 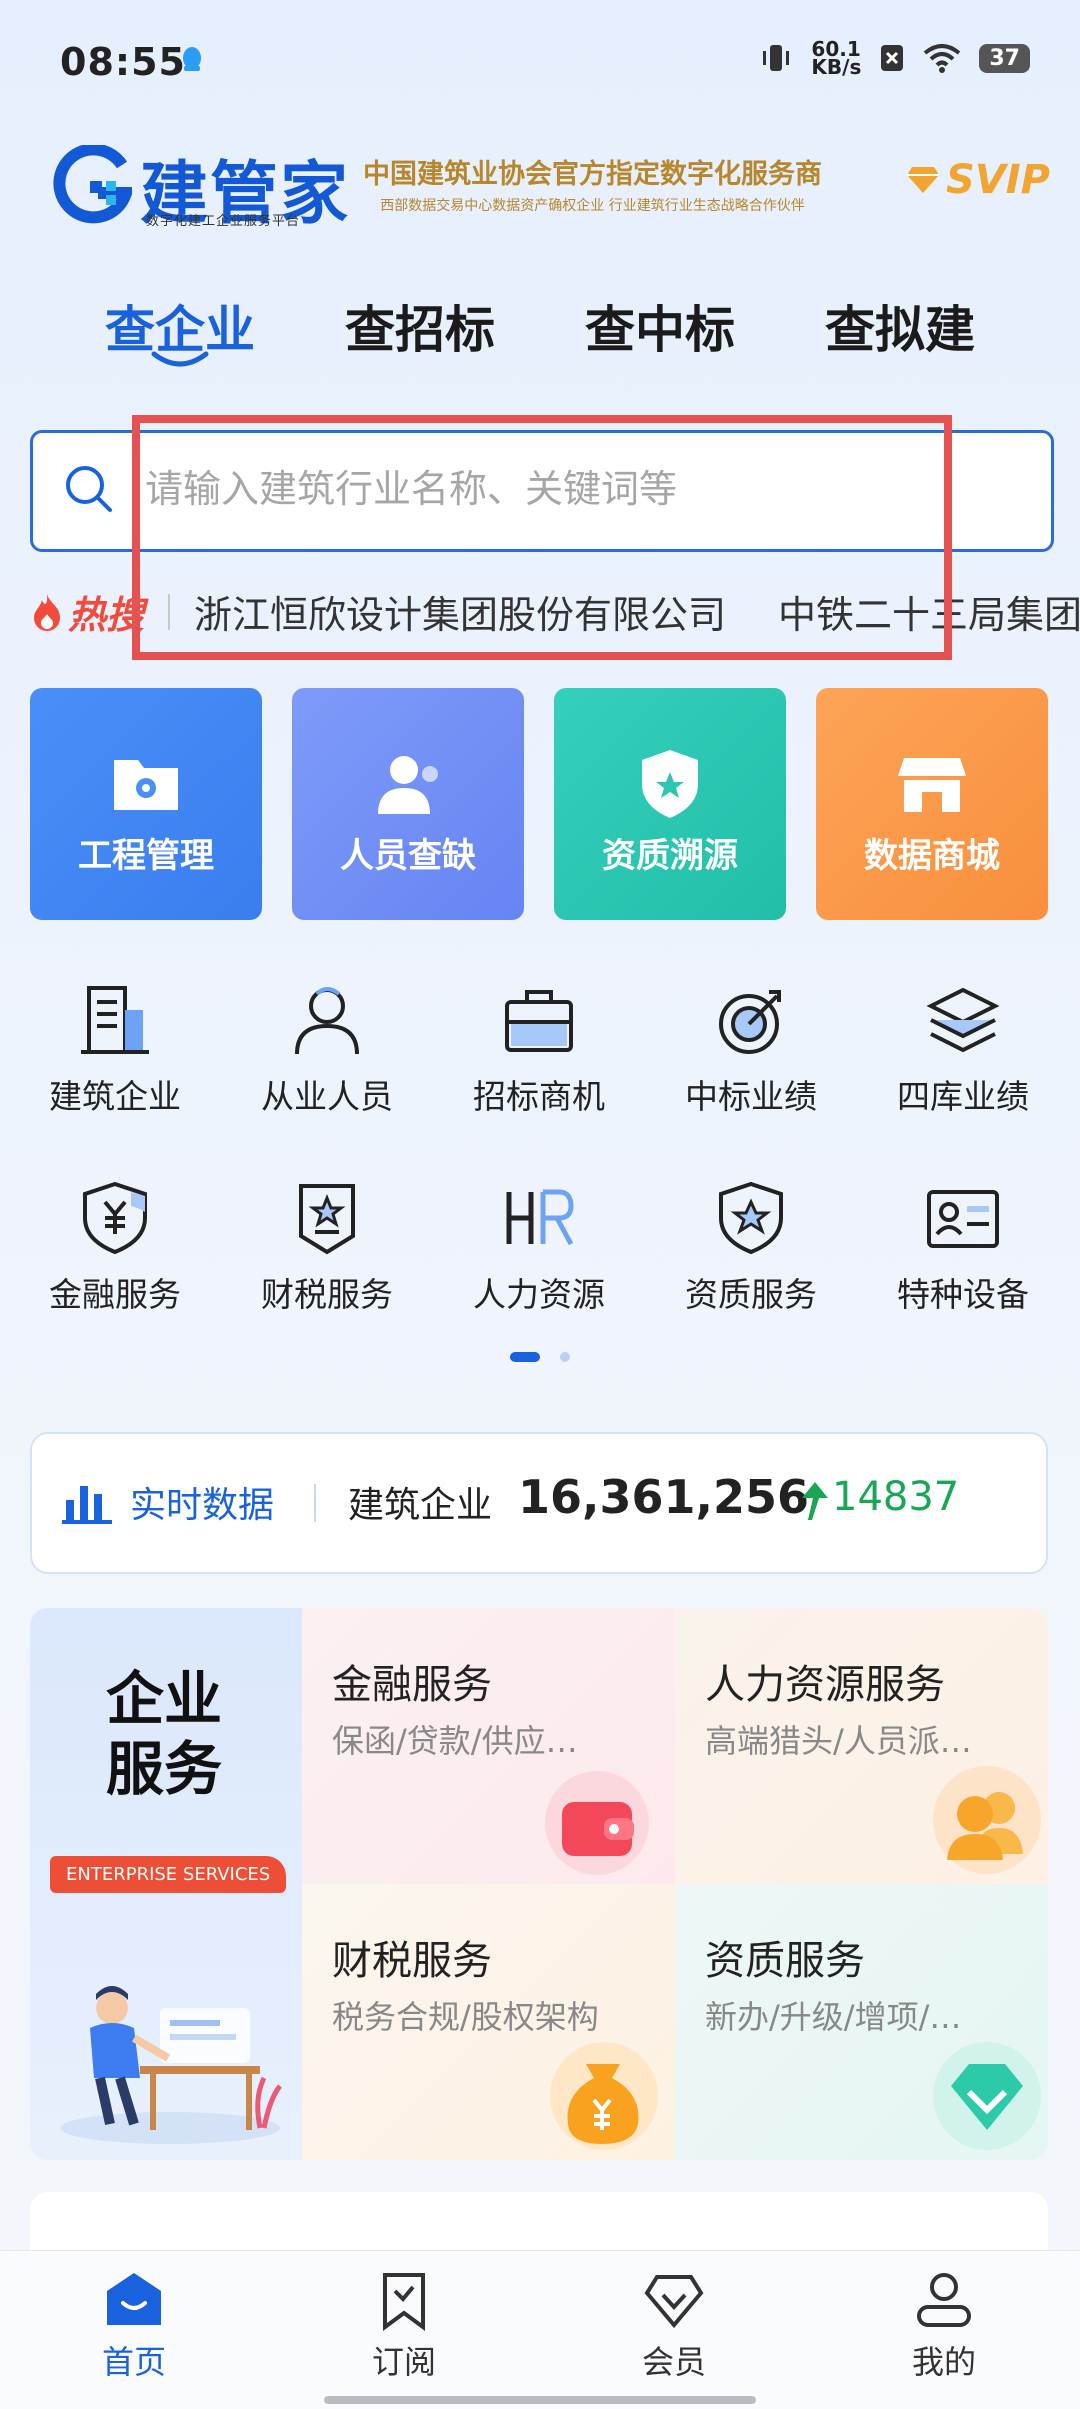 I want to click on svip-button: SVIP, so click(x=978, y=180).